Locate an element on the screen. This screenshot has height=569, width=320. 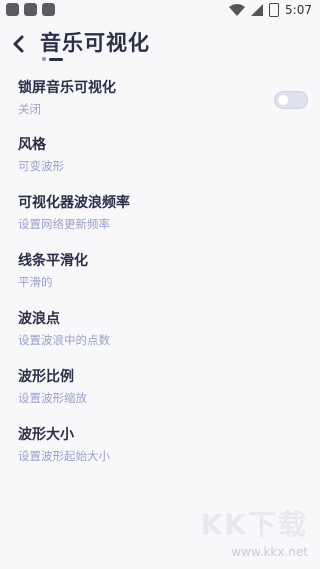
setting-style: 风格 可变波形 is located at coordinates (163, 154).